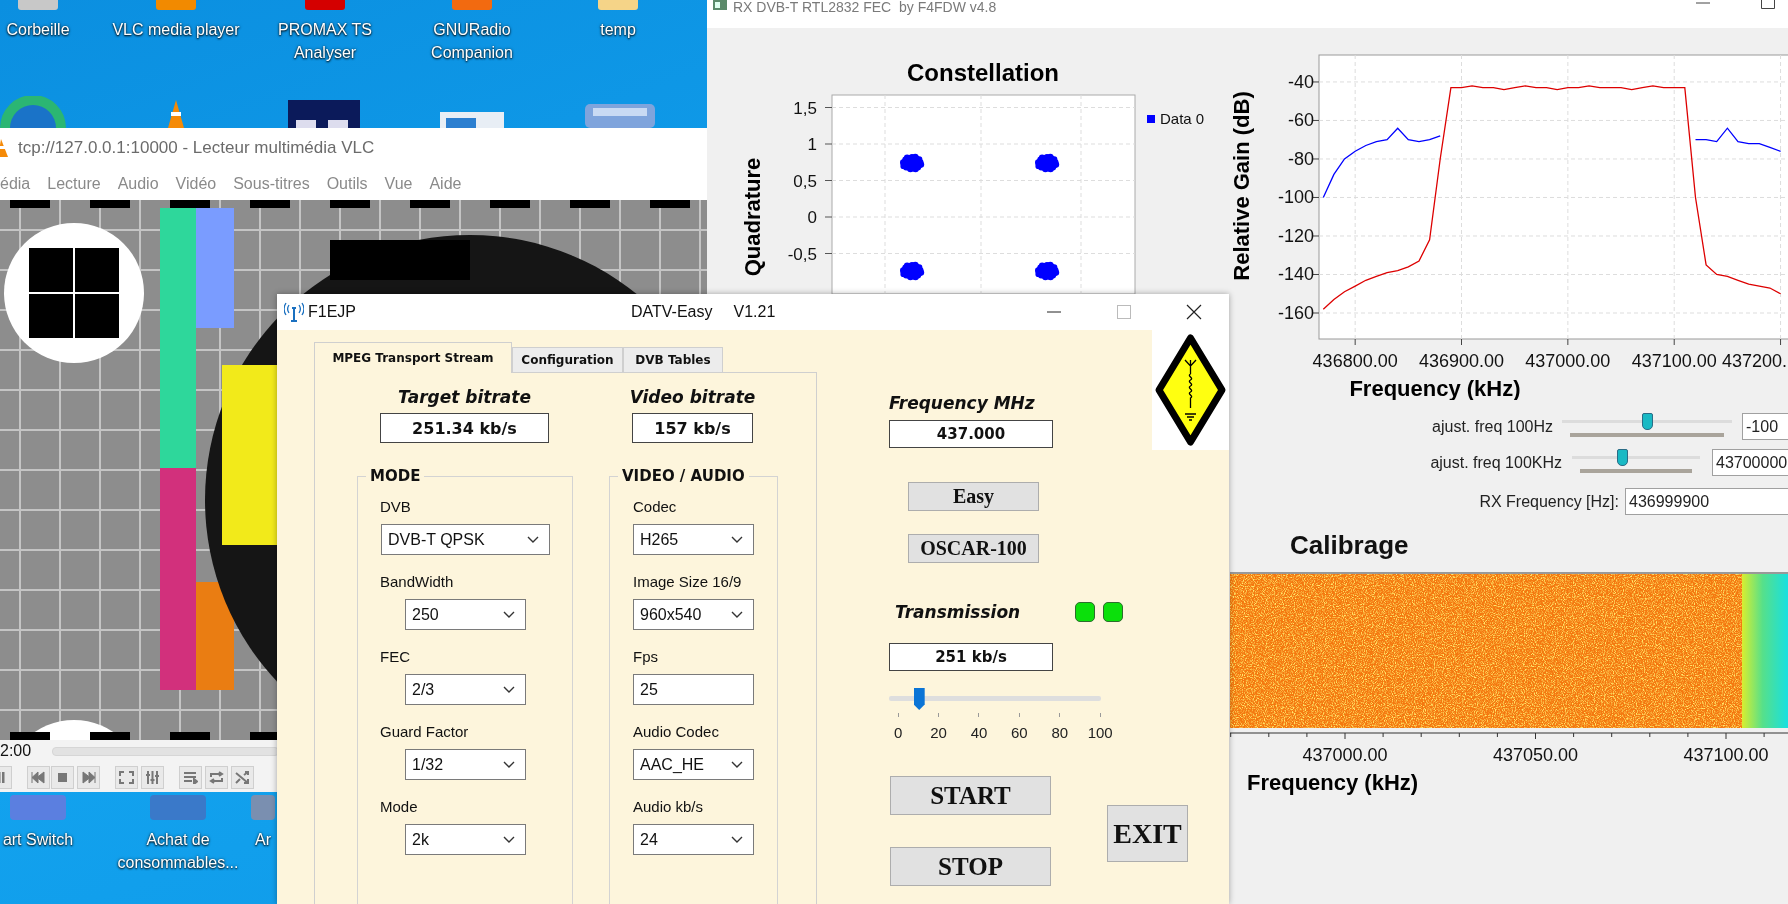 This screenshot has height=904, width=1788. Describe the element at coordinates (938, 732) in the screenshot. I see `tick-label: 20` at that location.